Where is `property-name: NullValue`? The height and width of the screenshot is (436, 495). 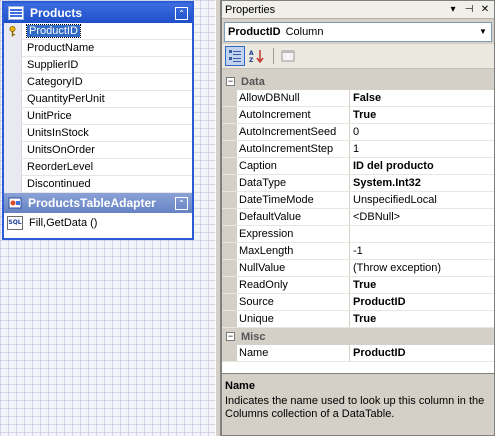 property-name: NullValue is located at coordinates (293, 268).